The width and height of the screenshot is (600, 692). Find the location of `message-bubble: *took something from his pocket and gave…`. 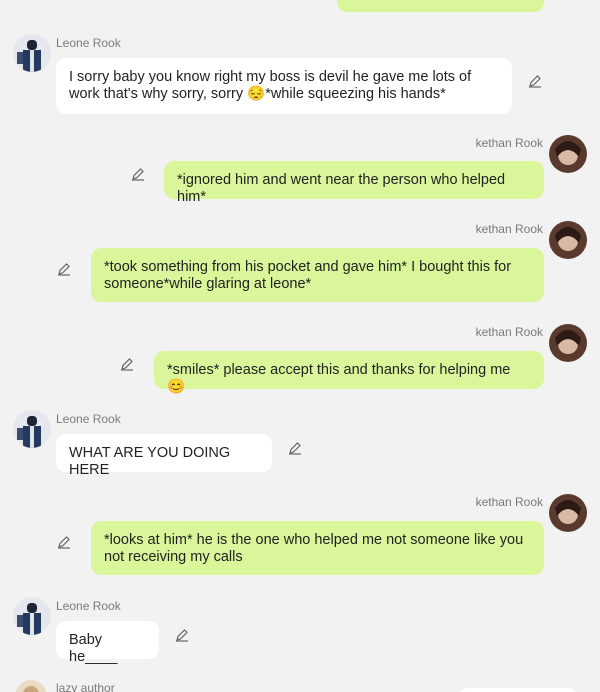

message-bubble: *took something from his pocket and gave… is located at coordinates (317, 275).